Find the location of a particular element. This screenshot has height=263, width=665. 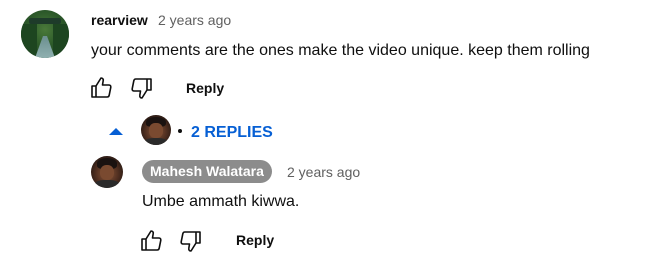

reply-author-avatar-small is located at coordinates (156, 130).